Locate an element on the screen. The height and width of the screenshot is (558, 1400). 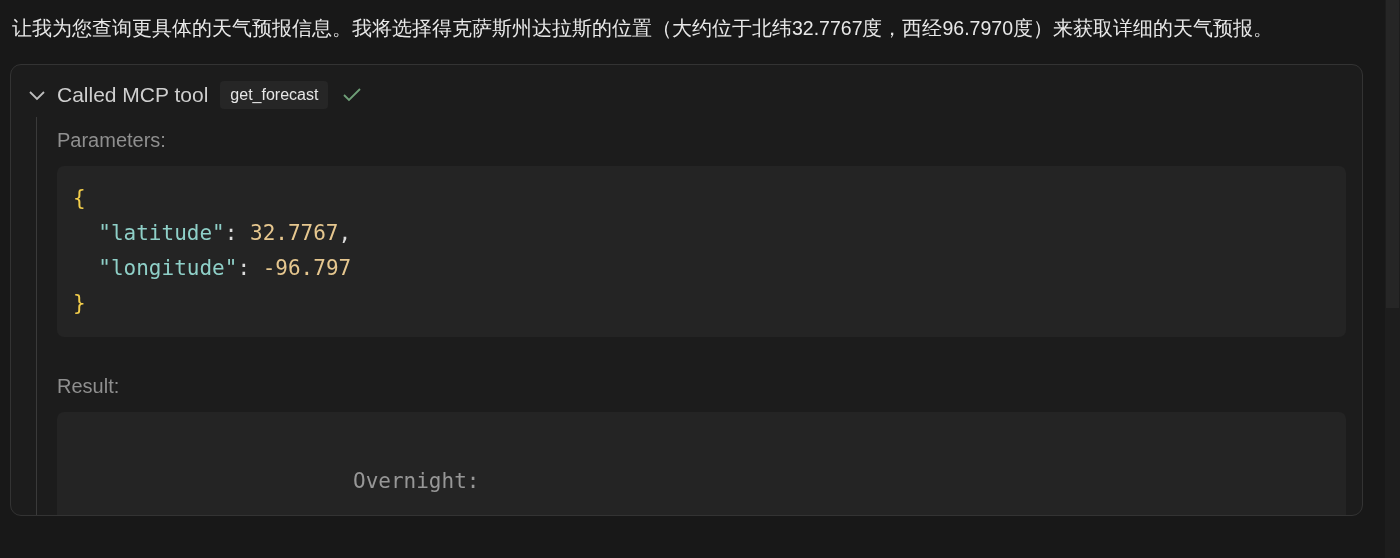
code-line: } is located at coordinates (79, 303).